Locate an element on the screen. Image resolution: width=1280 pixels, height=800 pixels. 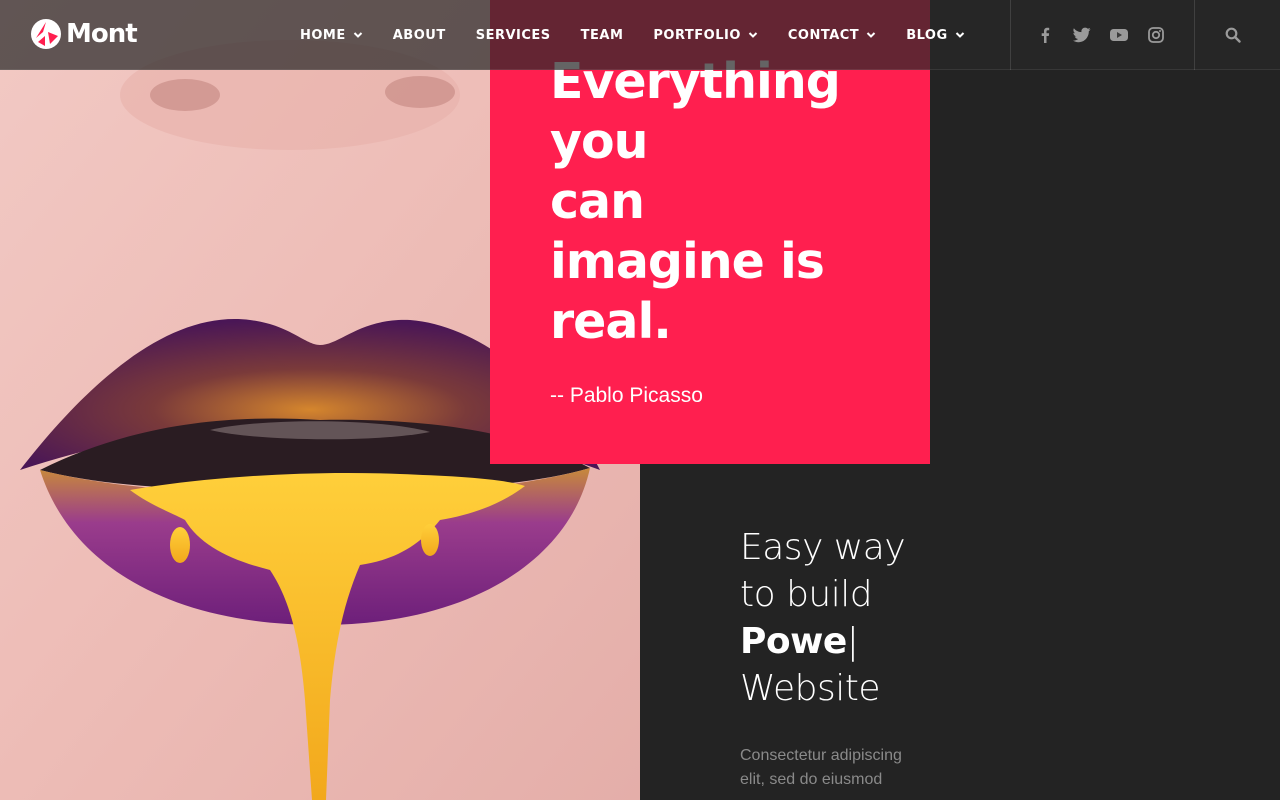
nav-label: SERVICES is located at coordinates (513, 35).